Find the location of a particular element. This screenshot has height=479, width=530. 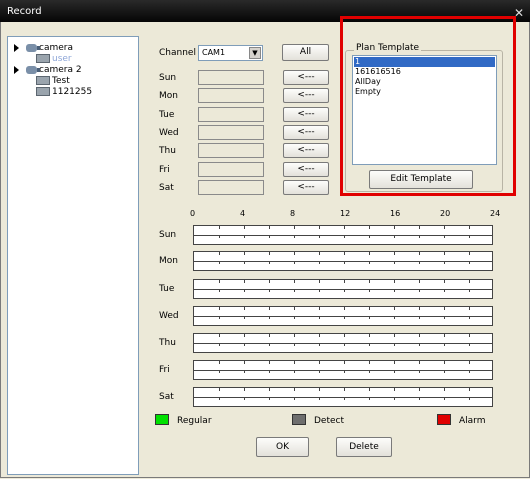

camera-icon is located at coordinates (33, 69).